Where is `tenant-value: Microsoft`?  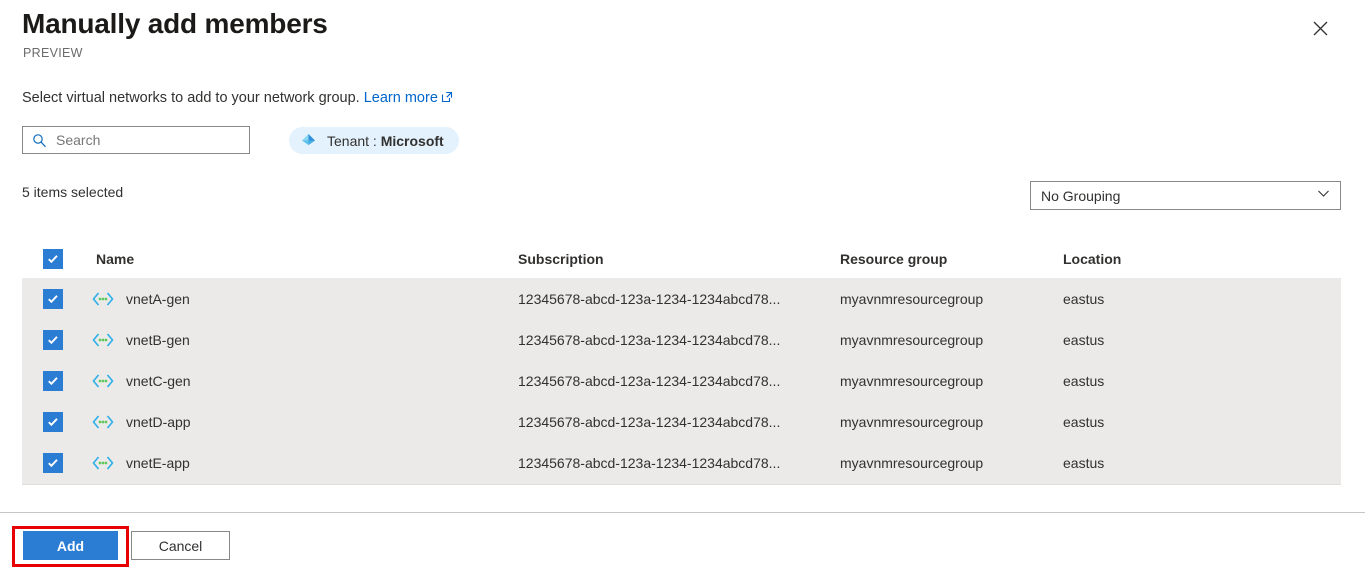
tenant-value: Microsoft is located at coordinates (412, 140).